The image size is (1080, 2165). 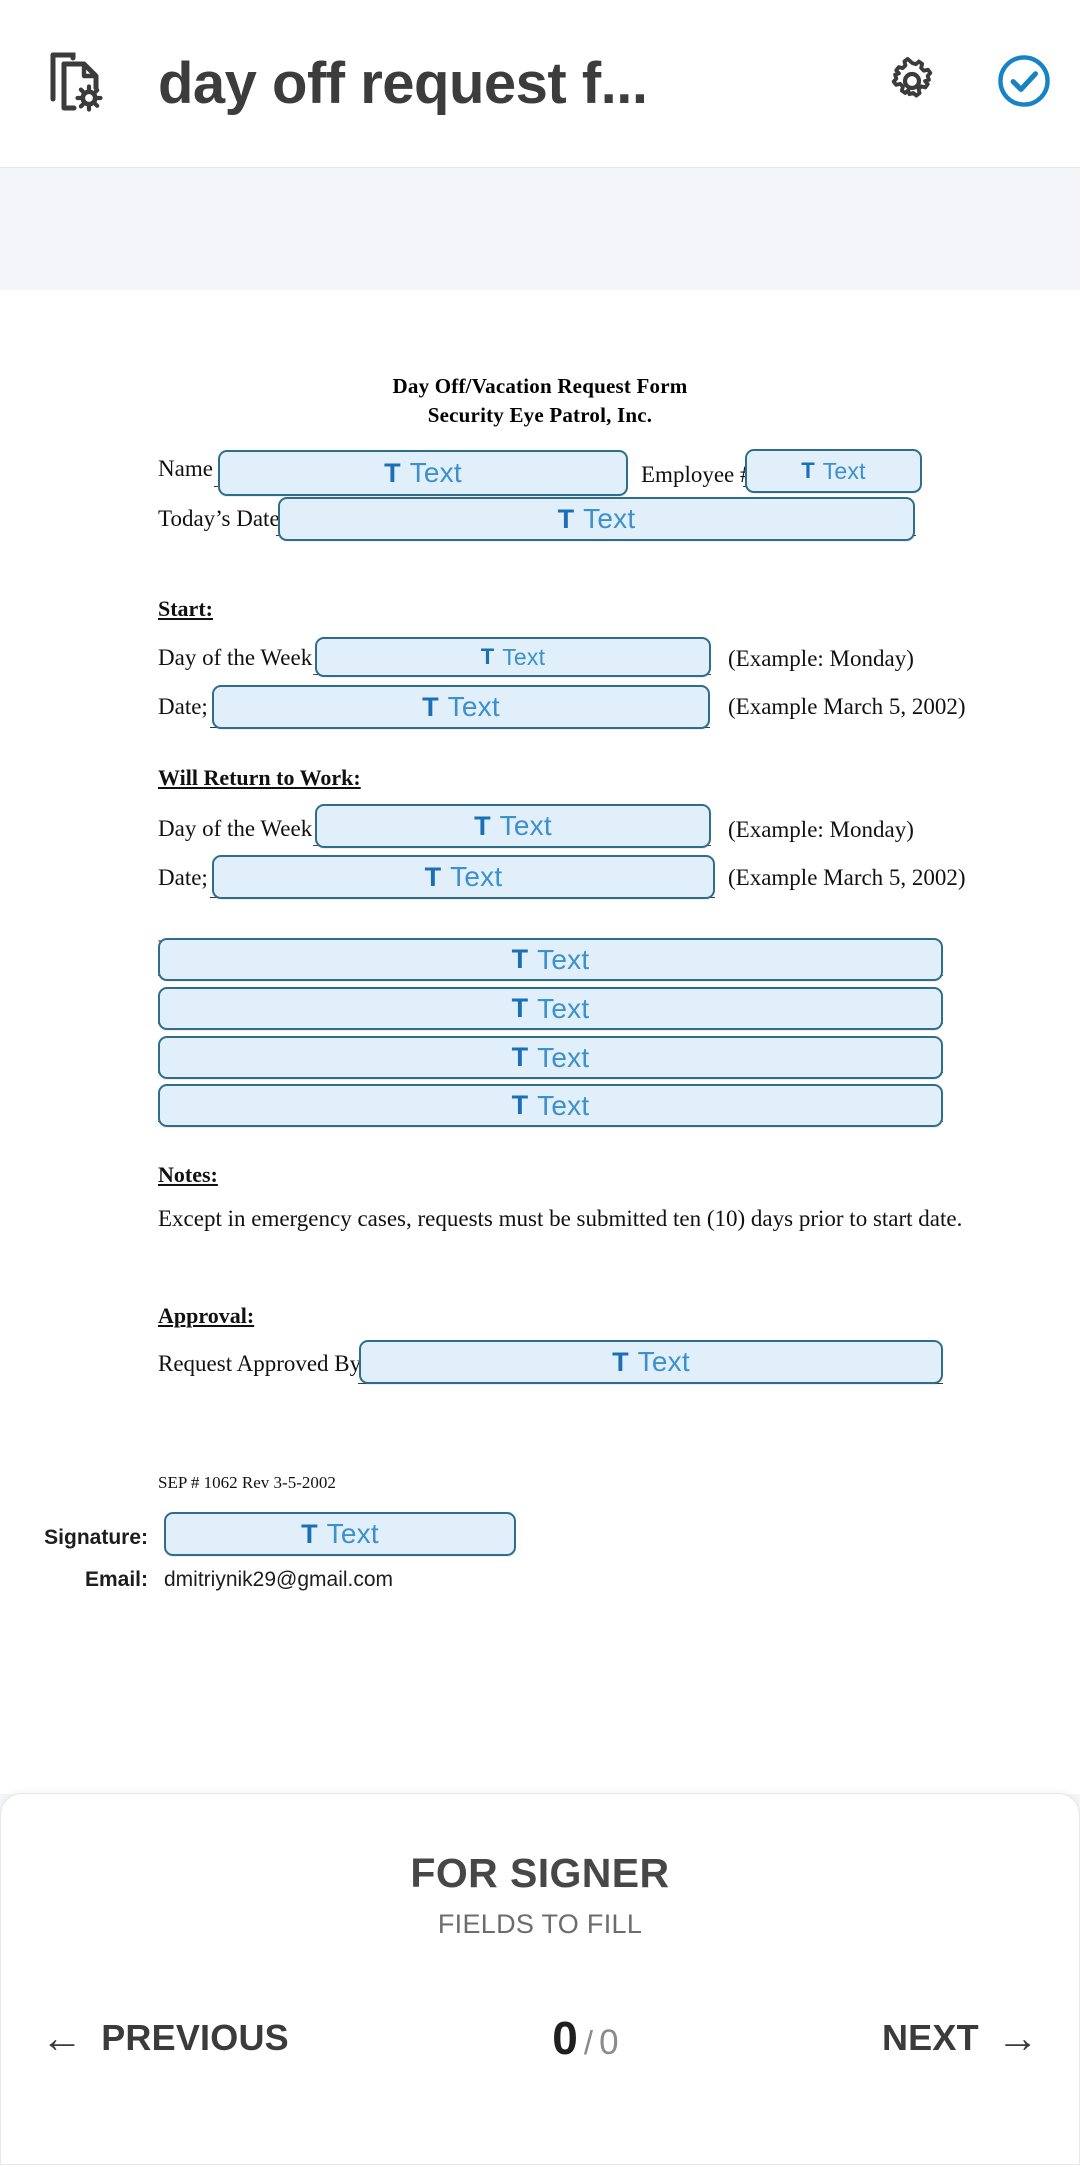 I want to click on field-todays-date: T Text, so click(x=596, y=519).